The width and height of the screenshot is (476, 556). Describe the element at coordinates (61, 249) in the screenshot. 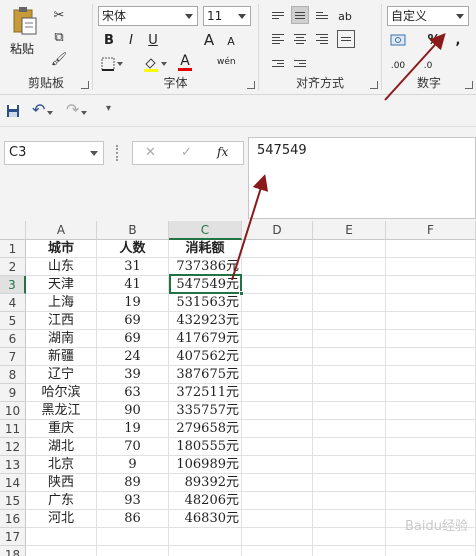

I see `table-cell: 城市` at that location.